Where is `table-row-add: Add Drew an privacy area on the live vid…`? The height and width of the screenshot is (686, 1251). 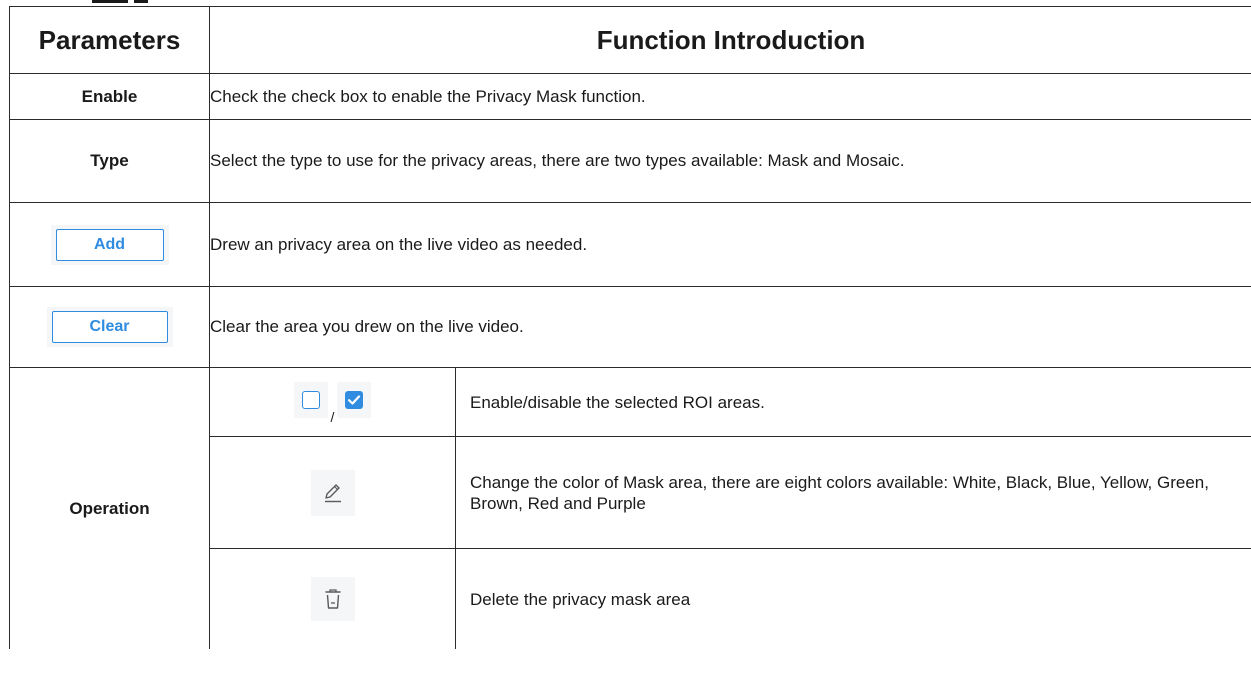
table-row-add: Add Drew an privacy area on the live vid… is located at coordinates (630, 244).